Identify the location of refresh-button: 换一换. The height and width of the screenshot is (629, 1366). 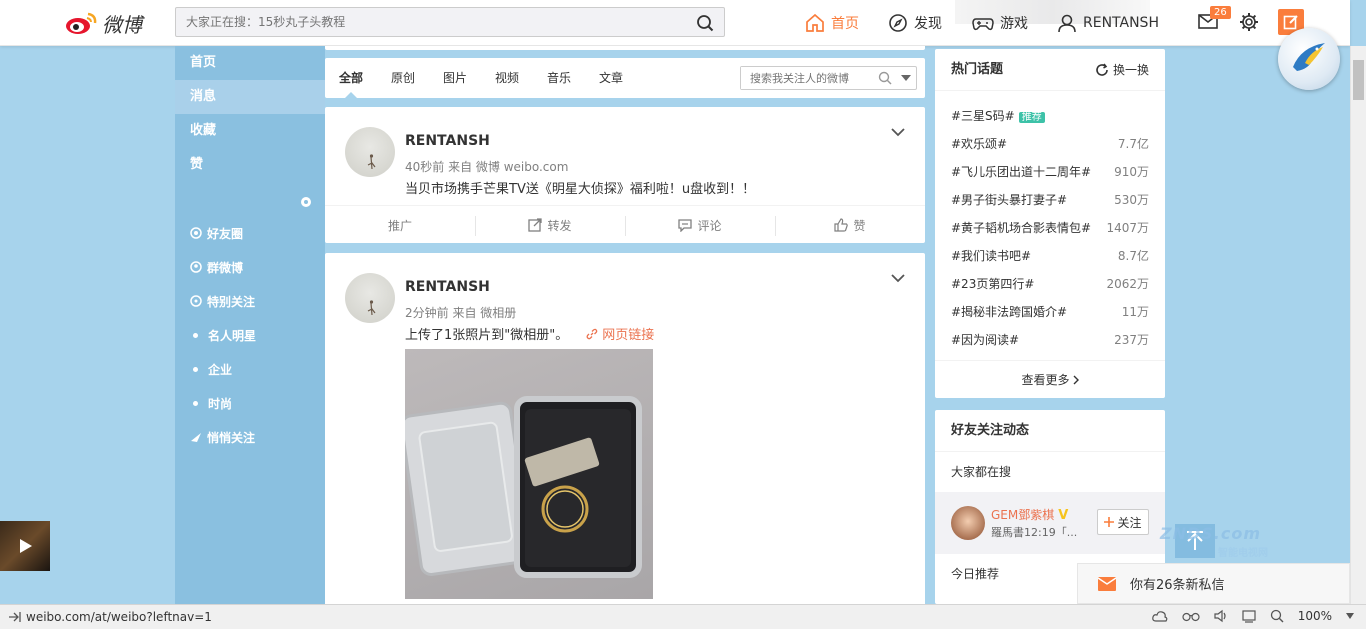
(1122, 70).